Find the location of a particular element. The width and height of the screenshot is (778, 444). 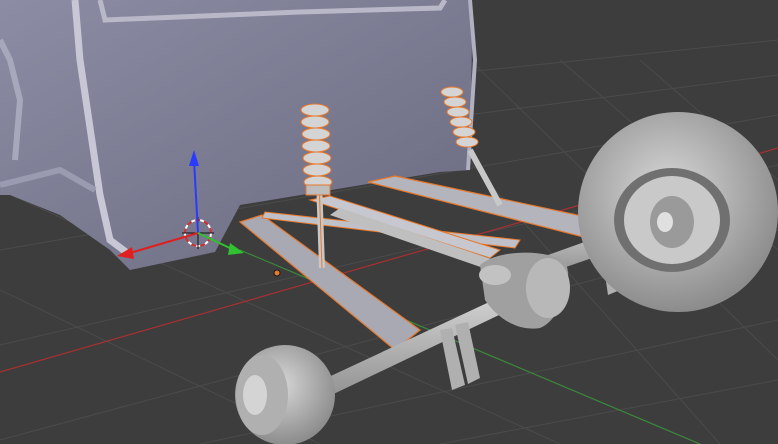

rear-wheel is located at coordinates (285, 394).